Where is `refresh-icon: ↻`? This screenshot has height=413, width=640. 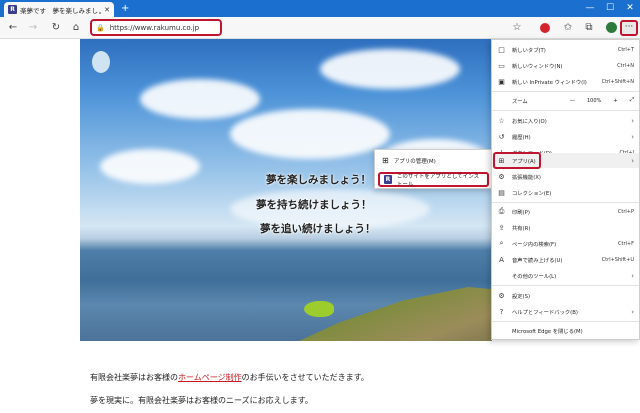
refresh-icon: ↻ is located at coordinates (56, 28).